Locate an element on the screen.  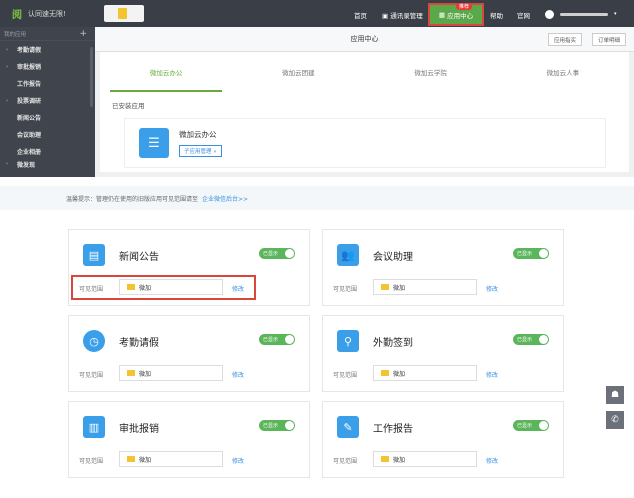
user-menu: ▾ is located at coordinates (585, 14).